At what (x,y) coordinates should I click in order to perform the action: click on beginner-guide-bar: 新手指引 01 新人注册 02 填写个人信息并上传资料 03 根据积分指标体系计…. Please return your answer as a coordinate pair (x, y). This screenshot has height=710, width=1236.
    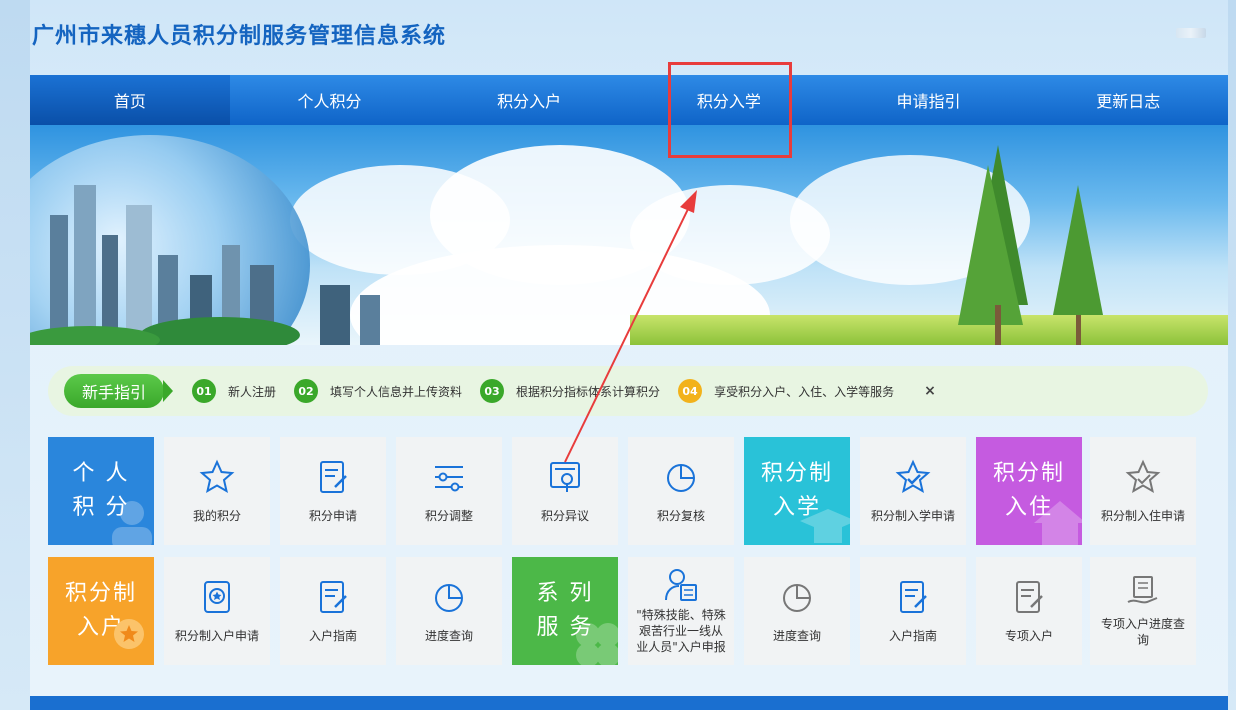
    Looking at the image, I should click on (628, 391).